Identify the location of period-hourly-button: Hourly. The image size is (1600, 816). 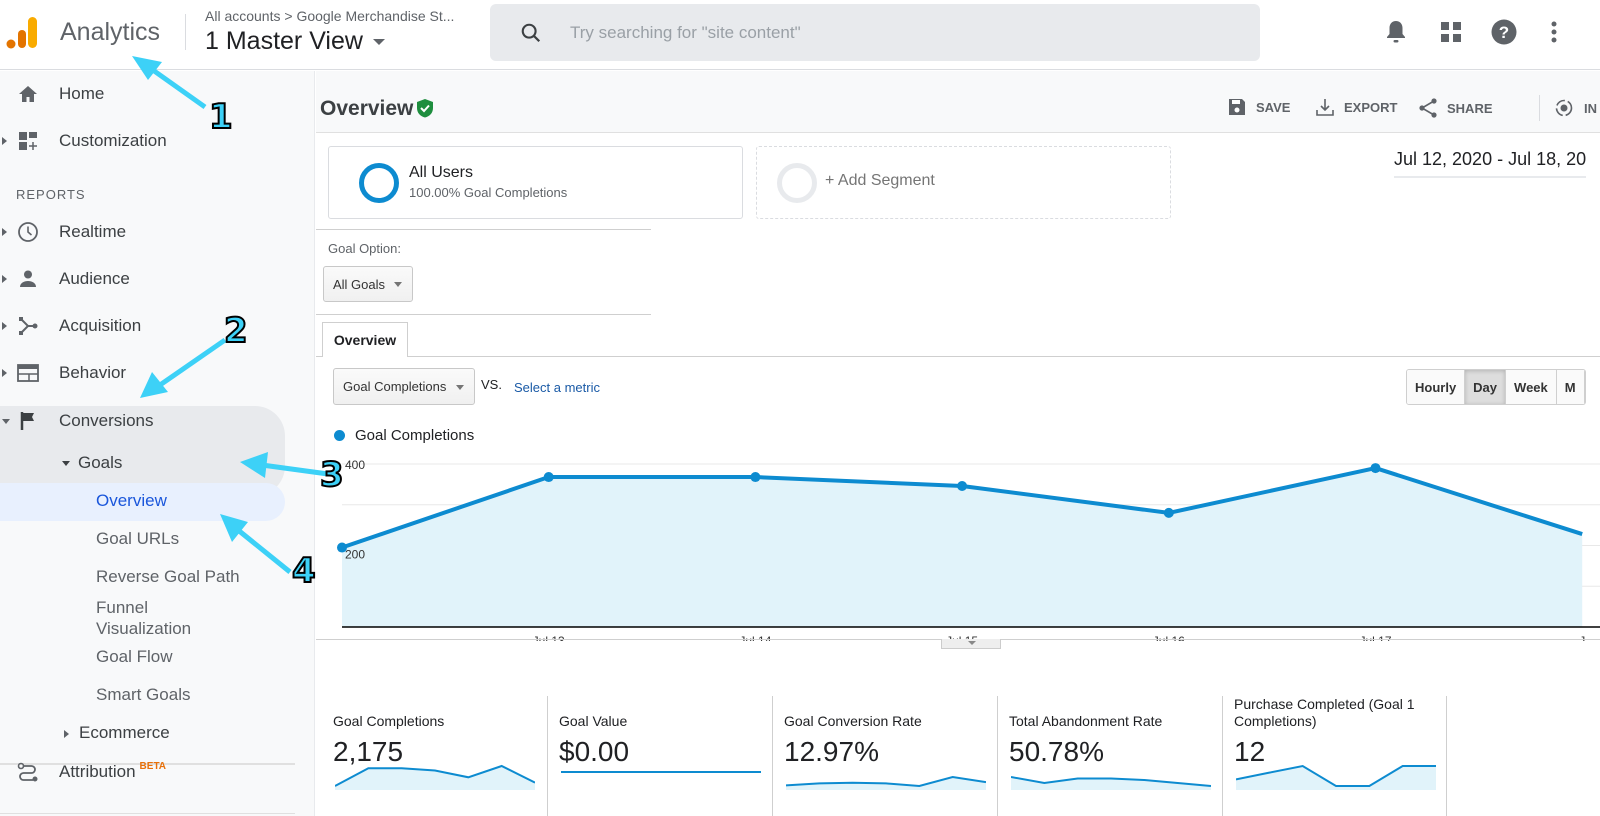
(1436, 387).